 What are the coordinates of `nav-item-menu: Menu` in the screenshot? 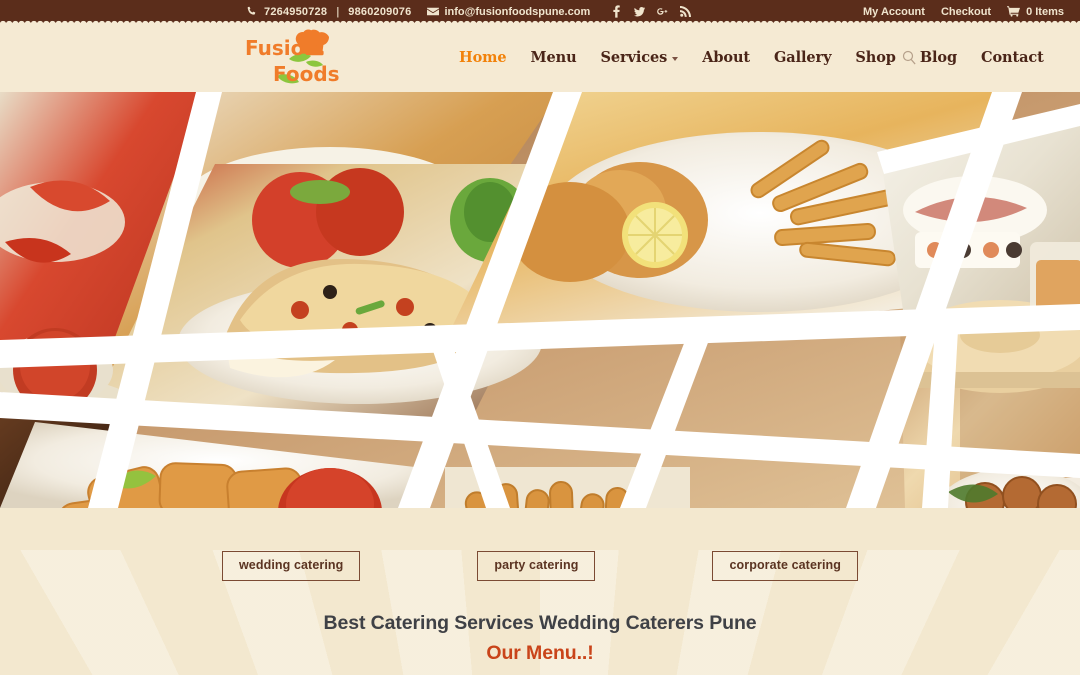 It's located at (554, 57).